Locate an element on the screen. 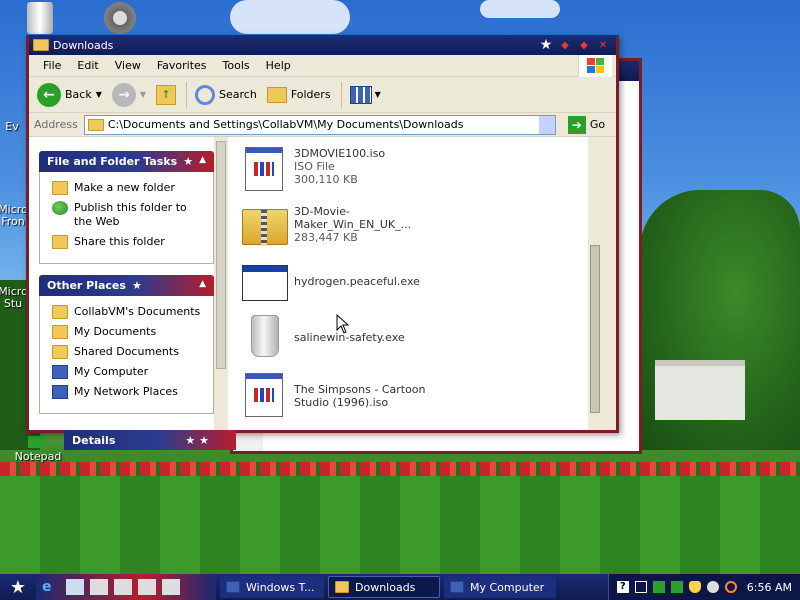 The width and height of the screenshot is (800, 600). go-button: ➔ Go is located at coordinates (586, 124).